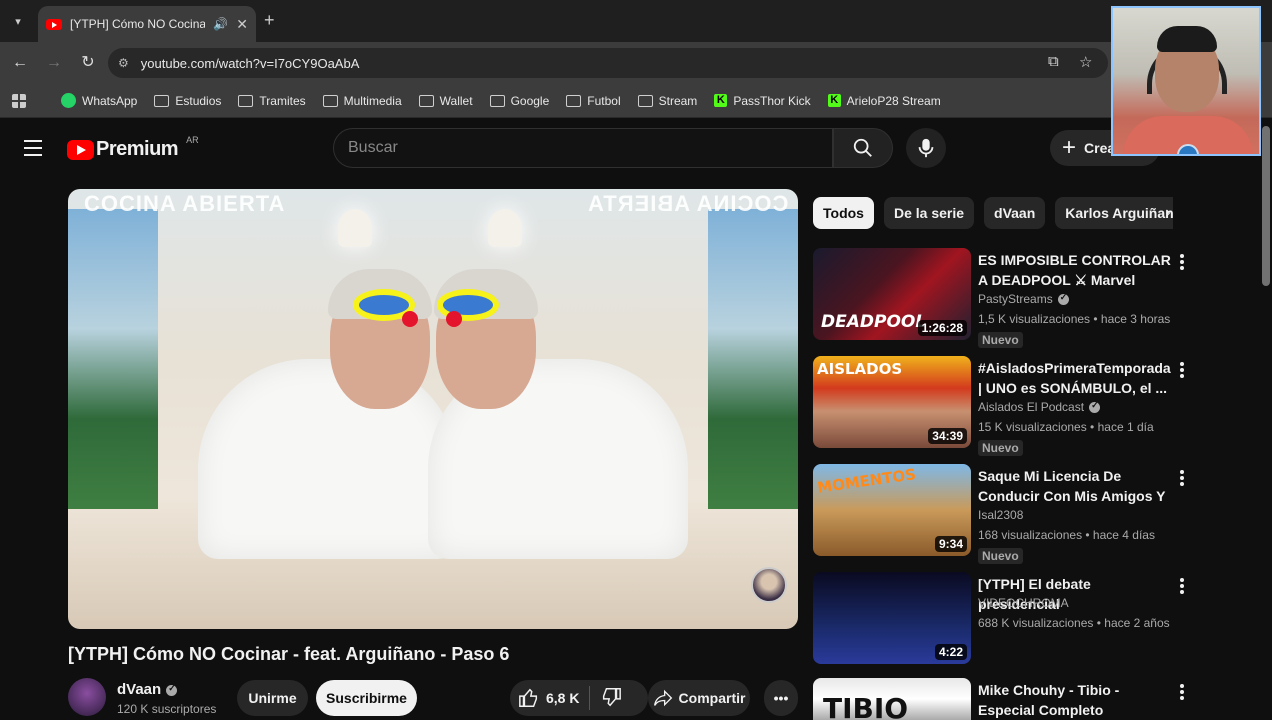 The width and height of the screenshot is (1272, 720). I want to click on clown-nose, so click(410, 319).